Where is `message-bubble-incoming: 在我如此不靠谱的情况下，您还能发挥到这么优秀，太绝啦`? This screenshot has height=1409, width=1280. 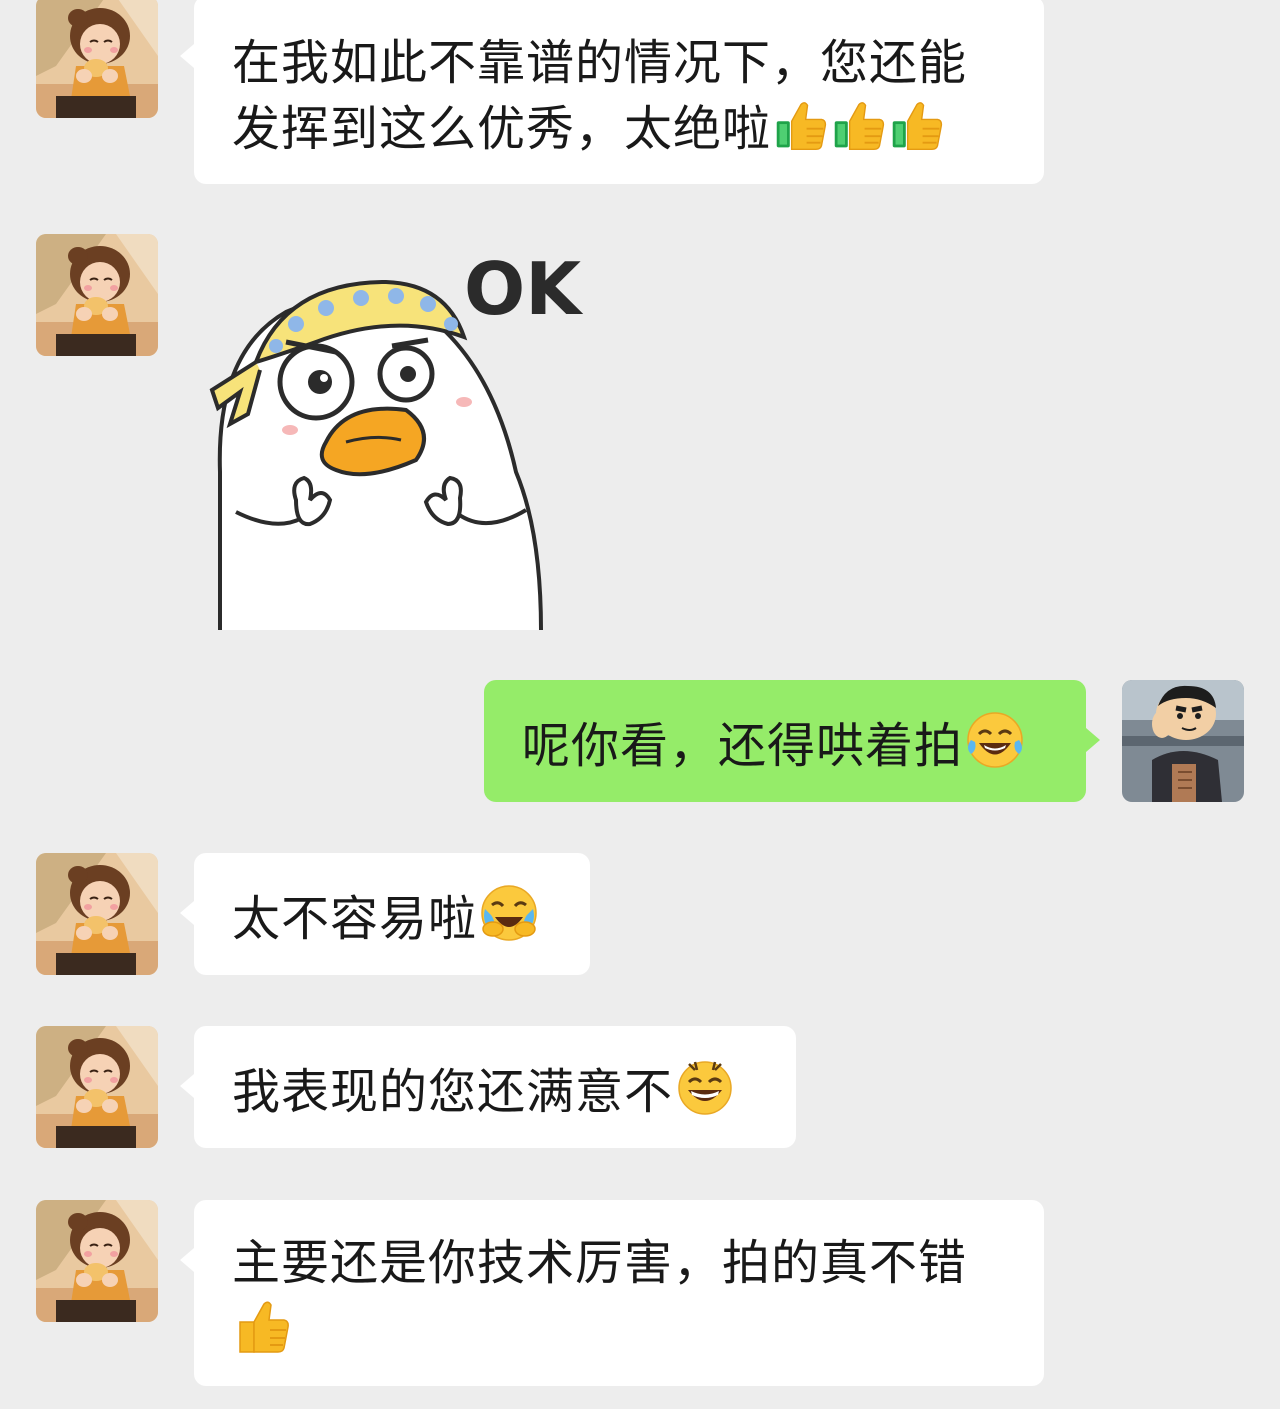 message-bubble-incoming: 在我如此不靠谱的情况下，您还能发挥到这么优秀，太绝啦 is located at coordinates (612, 92).